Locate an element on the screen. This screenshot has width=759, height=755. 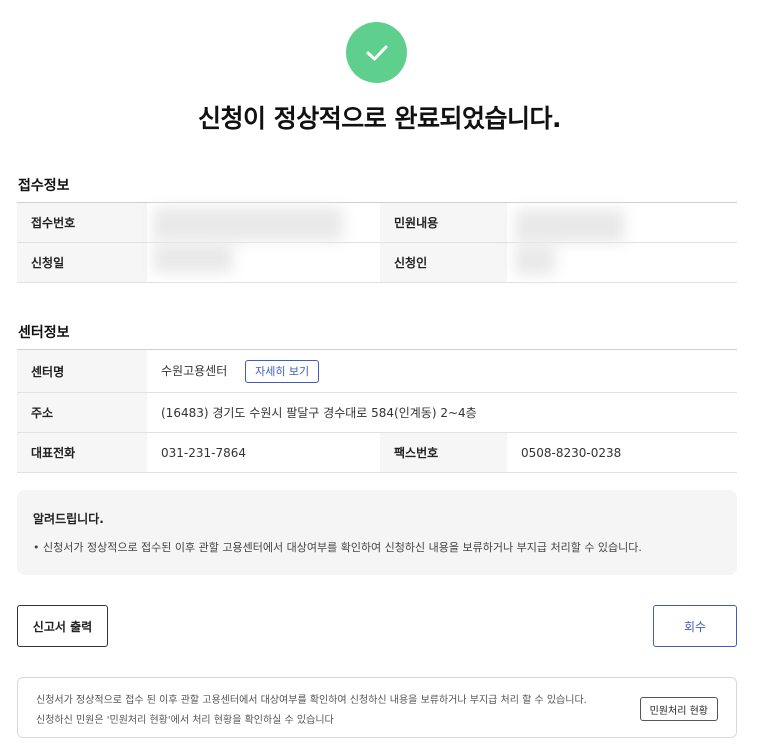
applicant-value is located at coordinates (622, 262).